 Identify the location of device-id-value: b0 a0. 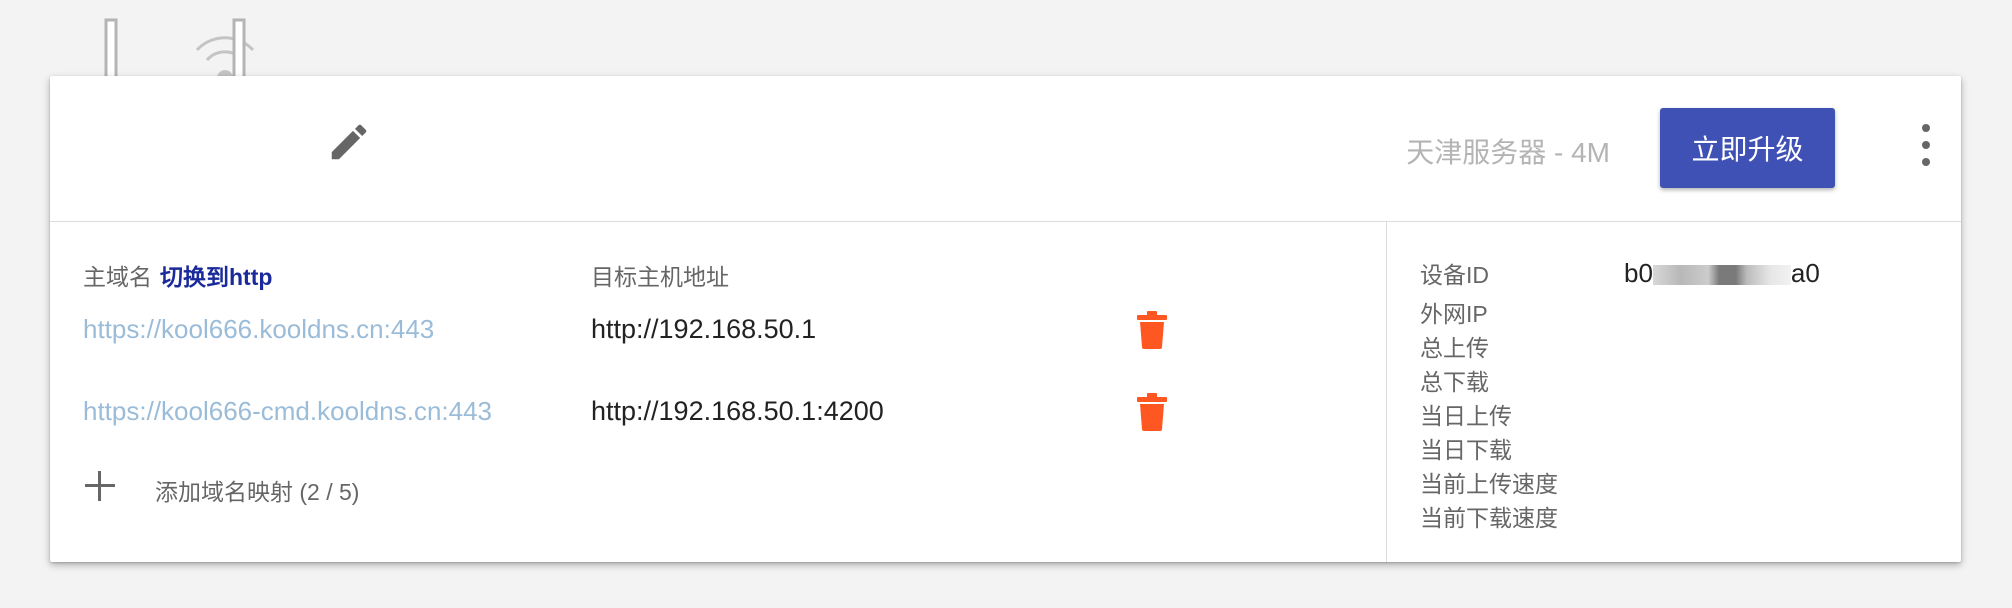
(1722, 273).